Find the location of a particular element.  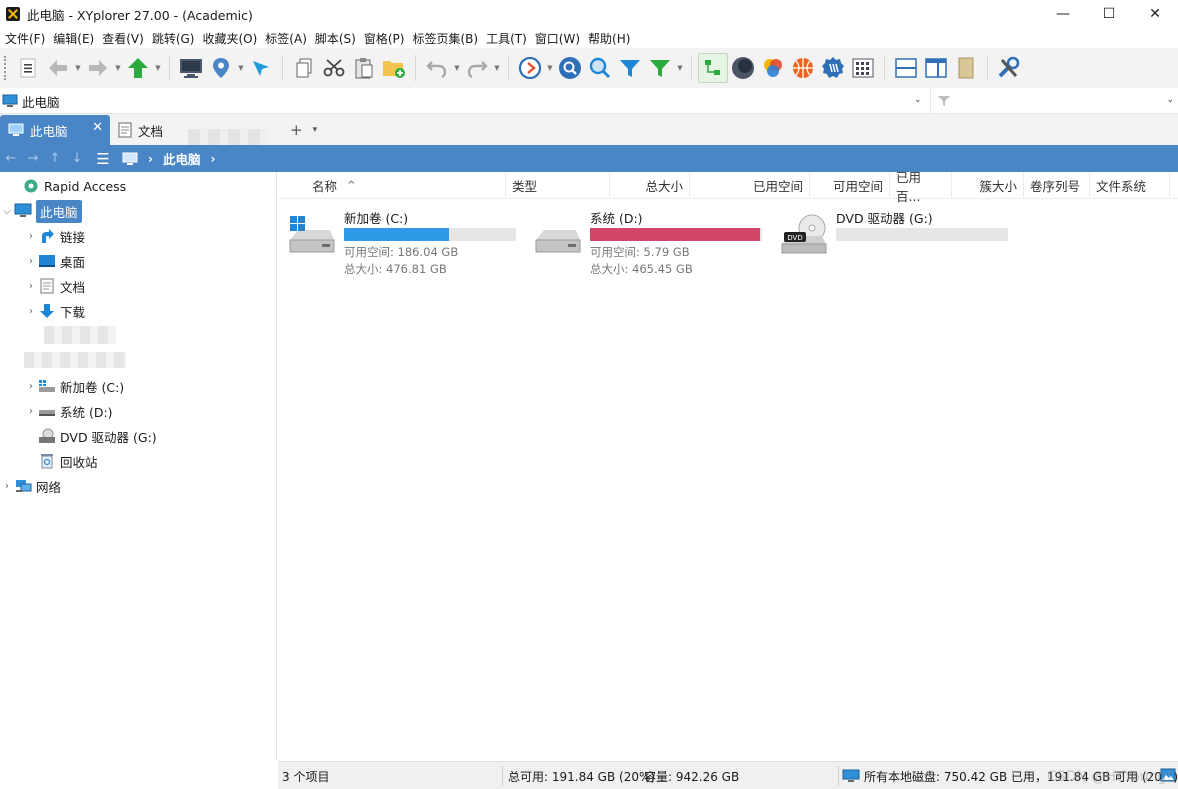

new-tab-button: + is located at coordinates (296, 130).